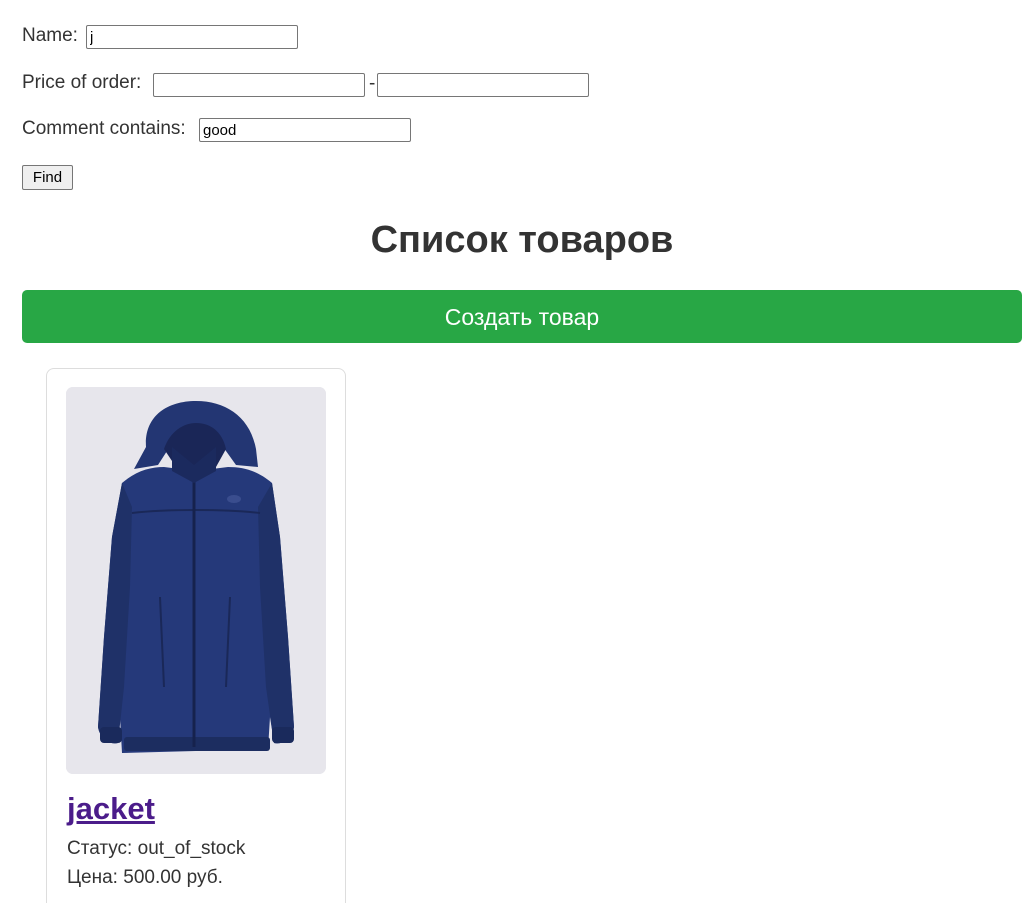  What do you see at coordinates (259, 85) in the screenshot?
I see `price-from-input` at bounding box center [259, 85].